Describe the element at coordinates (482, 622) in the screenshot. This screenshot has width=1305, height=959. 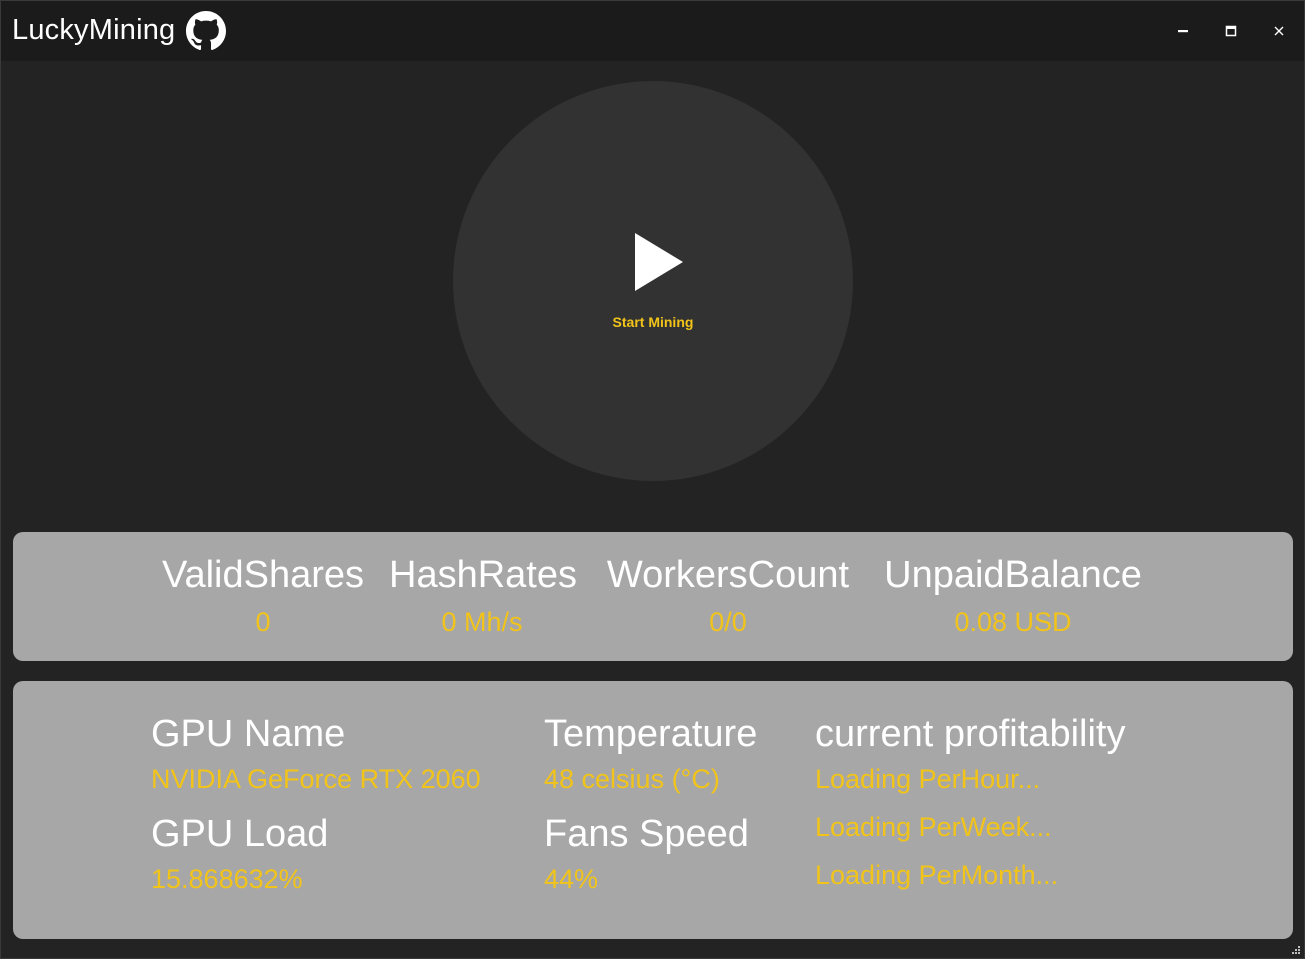
I see `stat-value: 0 Mh/s` at that location.